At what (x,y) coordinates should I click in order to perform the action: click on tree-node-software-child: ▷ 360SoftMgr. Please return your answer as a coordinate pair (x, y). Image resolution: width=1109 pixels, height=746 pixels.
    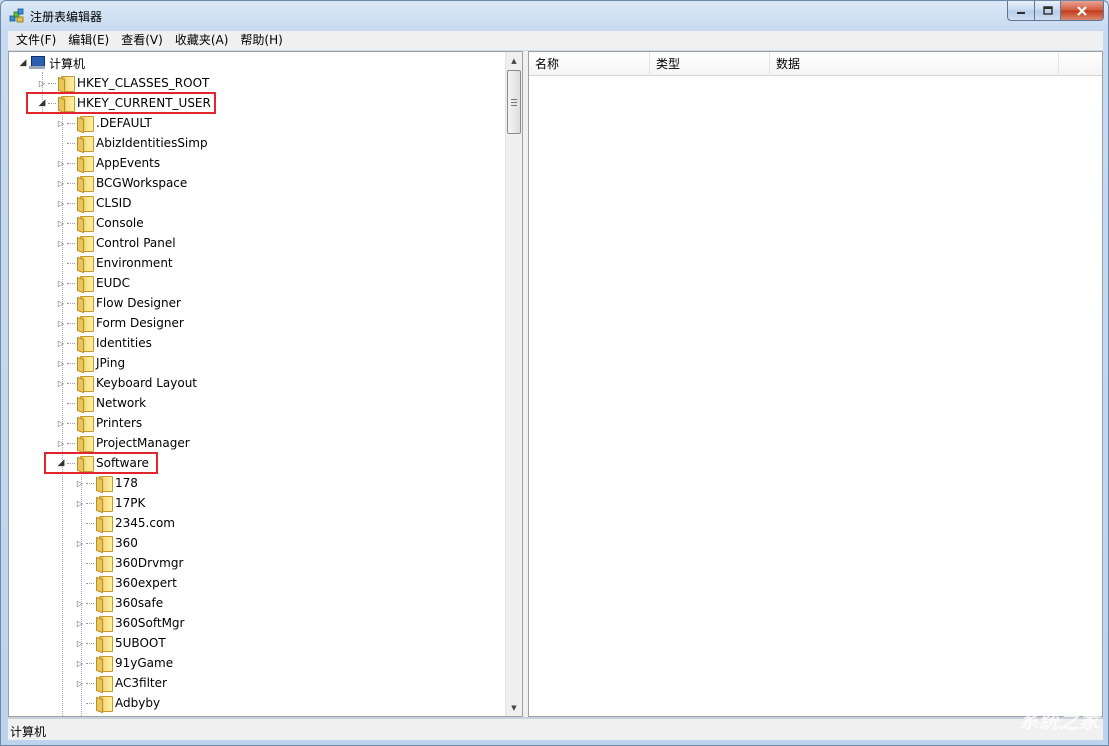
    Looking at the image, I should click on (130, 623).